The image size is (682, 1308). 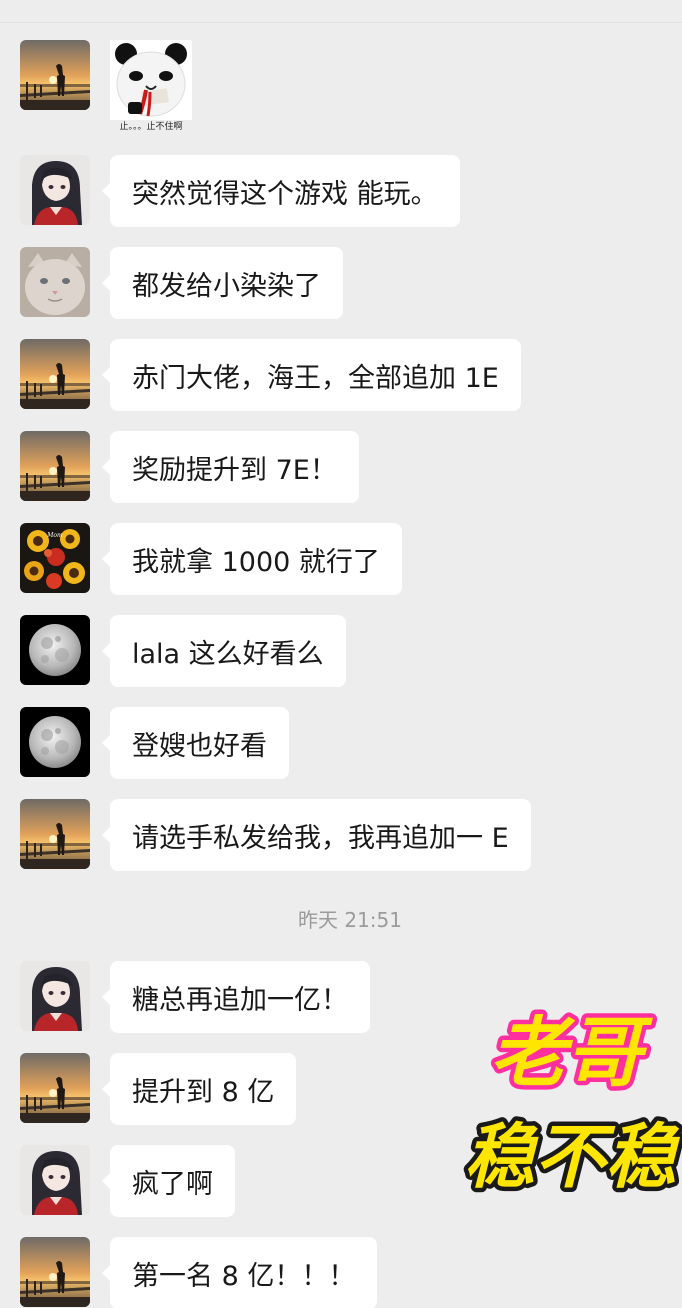 I want to click on sticker-caption: 止。。。止不住啊, so click(x=151, y=127).